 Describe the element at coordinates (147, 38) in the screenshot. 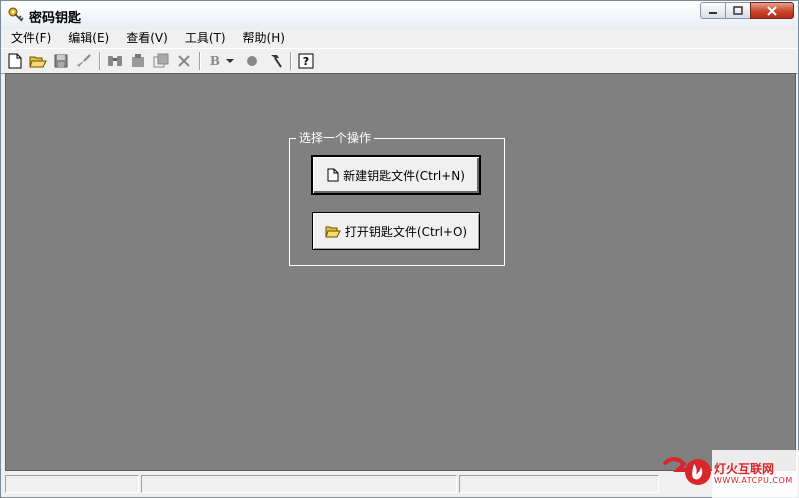

I see `menu-view: 查看(V)` at that location.